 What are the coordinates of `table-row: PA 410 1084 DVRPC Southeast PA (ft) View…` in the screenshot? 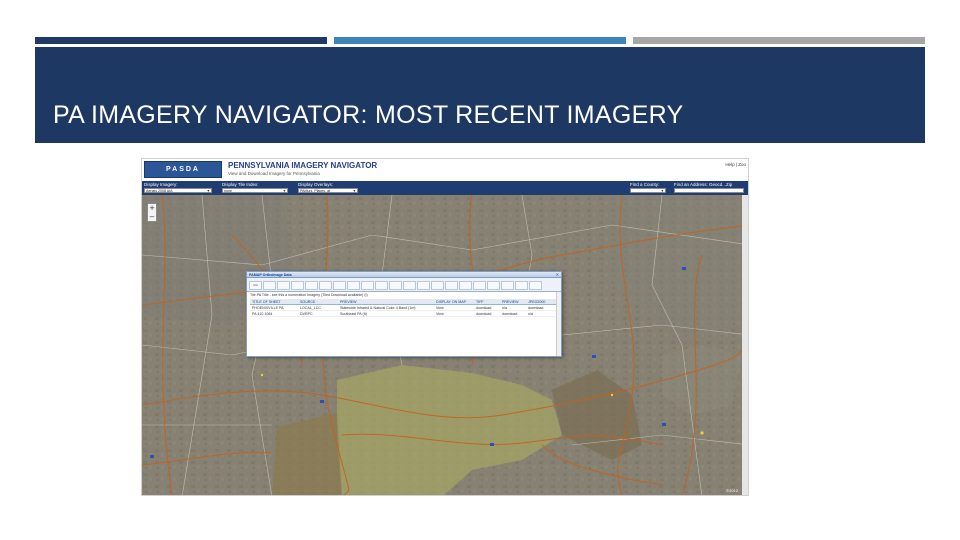 It's located at (403, 314).